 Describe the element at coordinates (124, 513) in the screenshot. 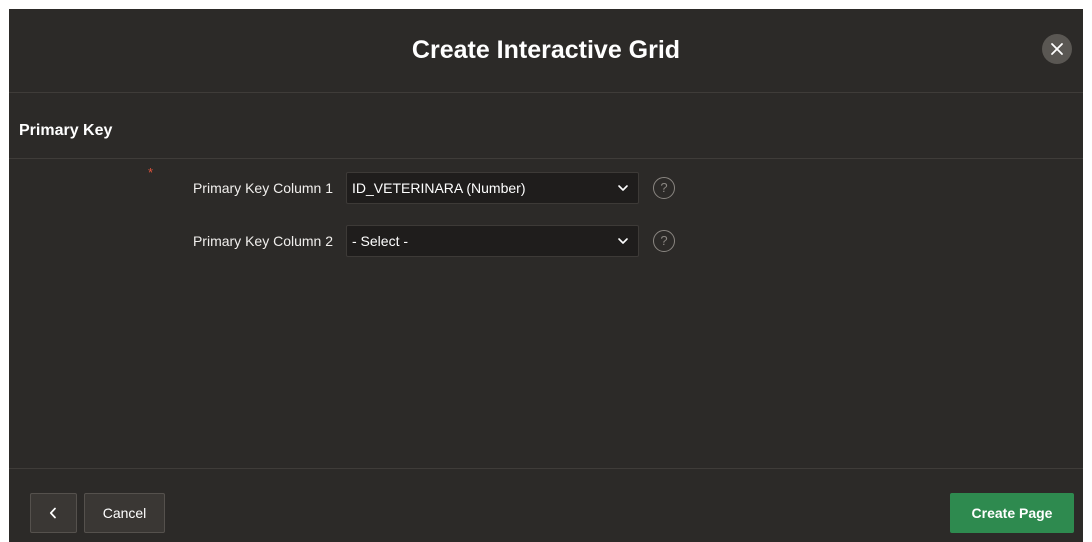

I see `cancel-button: Cancel` at that location.